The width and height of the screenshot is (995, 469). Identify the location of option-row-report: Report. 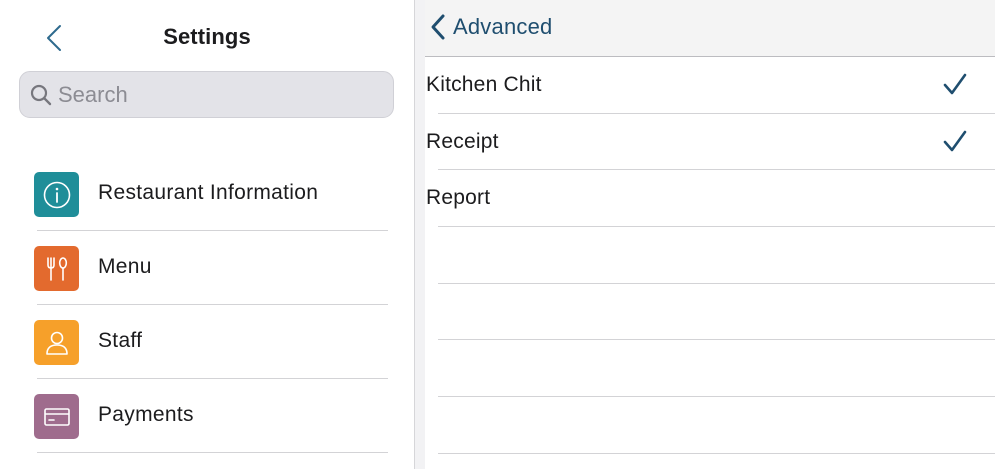
(710, 199).